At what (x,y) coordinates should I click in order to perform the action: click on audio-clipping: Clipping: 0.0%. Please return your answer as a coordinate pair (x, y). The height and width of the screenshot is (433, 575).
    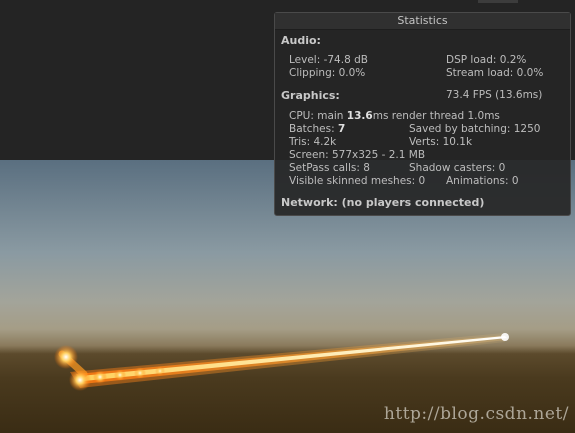
    Looking at the image, I should click on (327, 73).